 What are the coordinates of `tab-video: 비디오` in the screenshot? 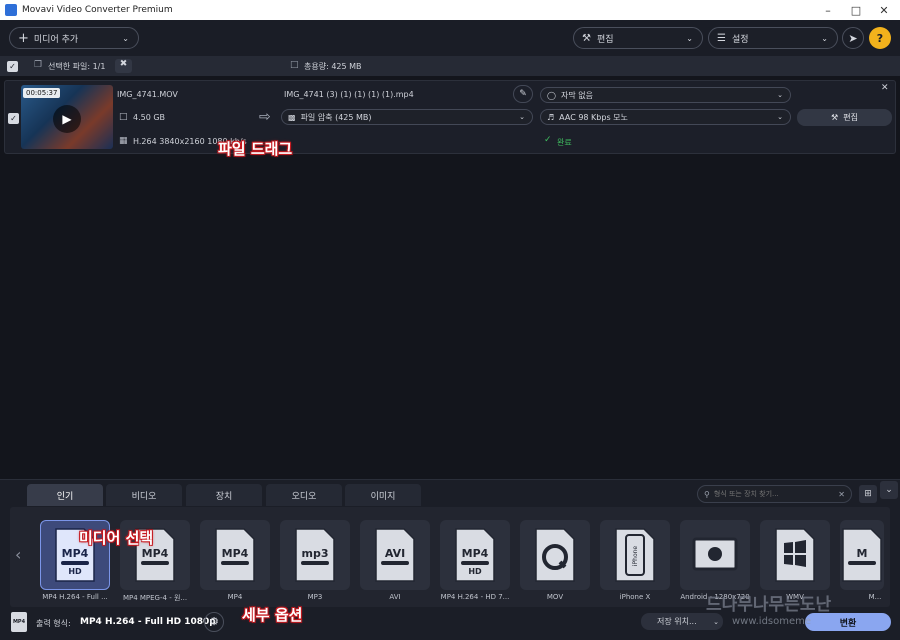 It's located at (144, 495).